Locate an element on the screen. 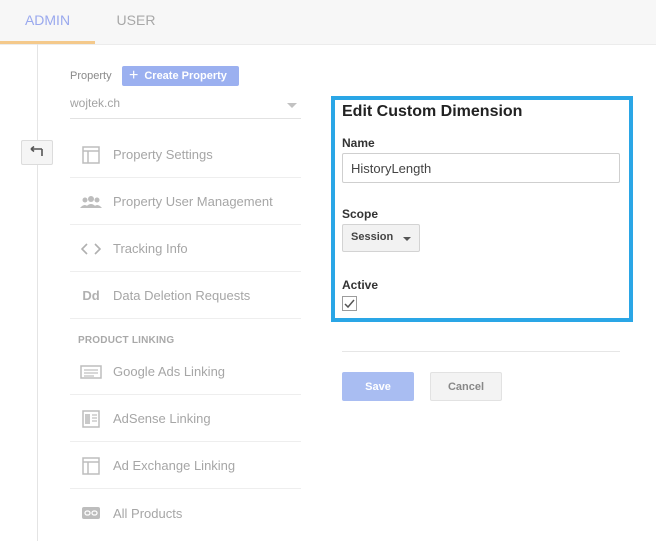  sidebar-item-label: AdSense Linking is located at coordinates (162, 418).